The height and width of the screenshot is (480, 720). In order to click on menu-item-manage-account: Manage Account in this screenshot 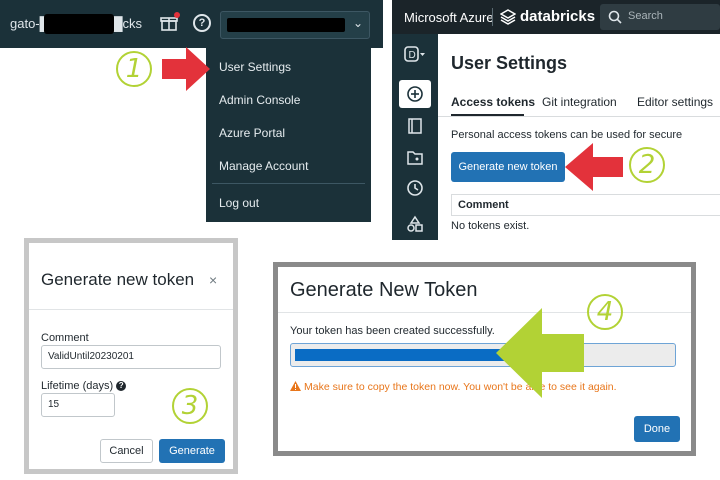, I will do `click(263, 166)`.